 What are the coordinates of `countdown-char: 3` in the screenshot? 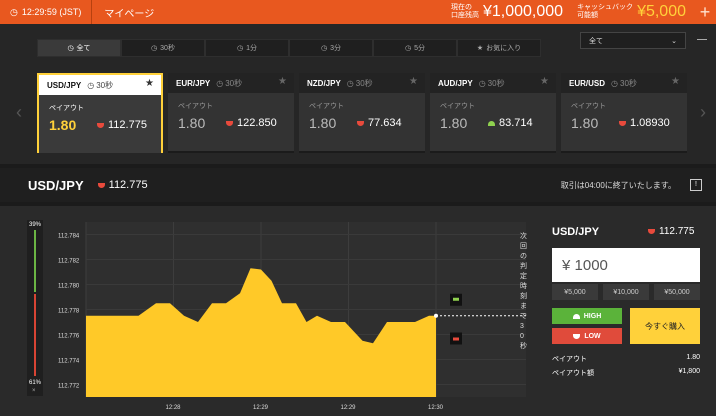 It's located at (522, 326).